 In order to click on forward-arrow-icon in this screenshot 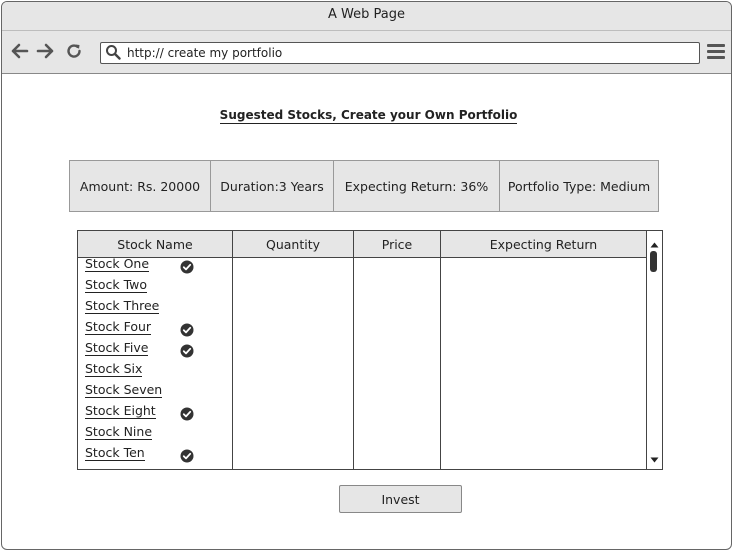, I will do `click(45, 51)`.